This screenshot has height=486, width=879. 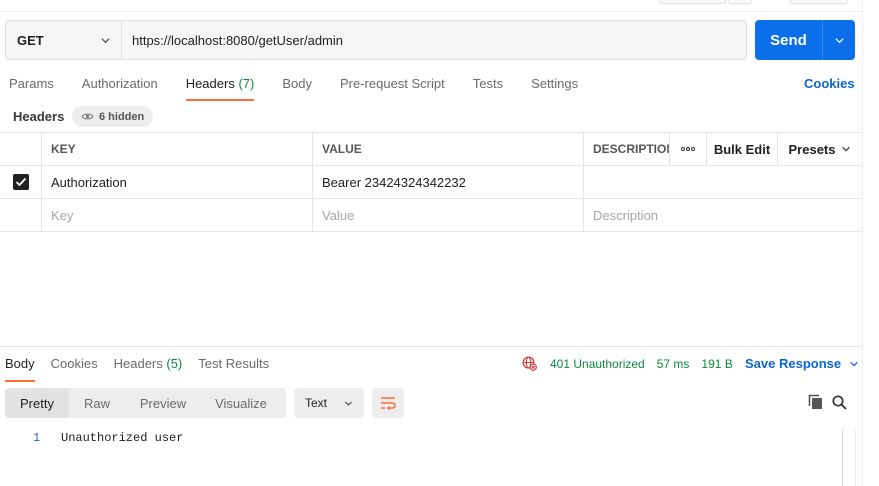 I want to click on response-divider, so click(x=431, y=346).